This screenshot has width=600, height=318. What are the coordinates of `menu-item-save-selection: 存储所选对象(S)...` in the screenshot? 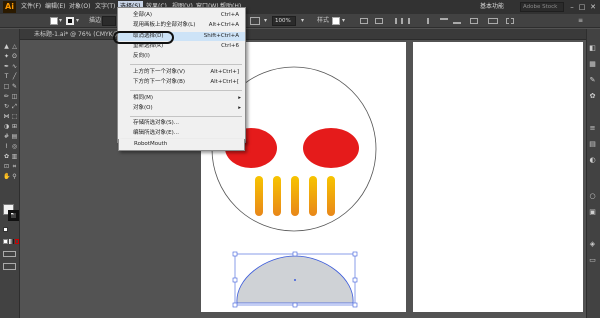 It's located at (181, 123).